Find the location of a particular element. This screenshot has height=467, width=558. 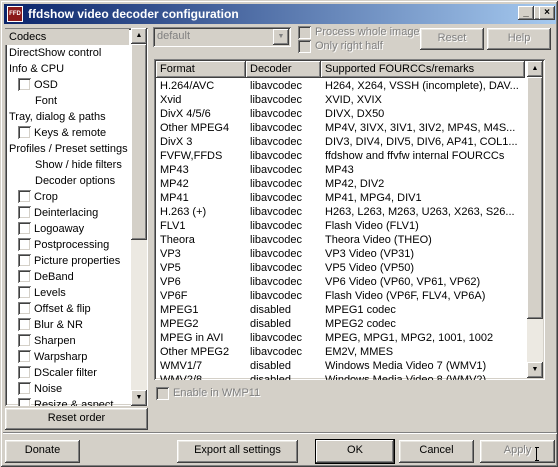

tree-item: Postprocessing is located at coordinates (67, 245).